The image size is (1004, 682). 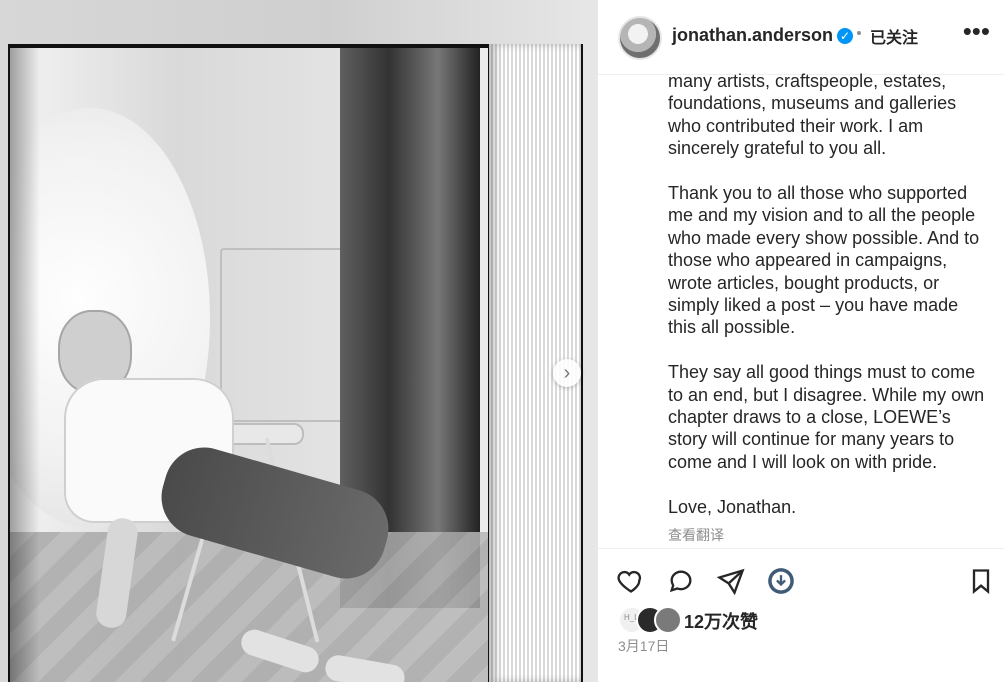 I want to click on comment-icon, so click(x=680, y=581).